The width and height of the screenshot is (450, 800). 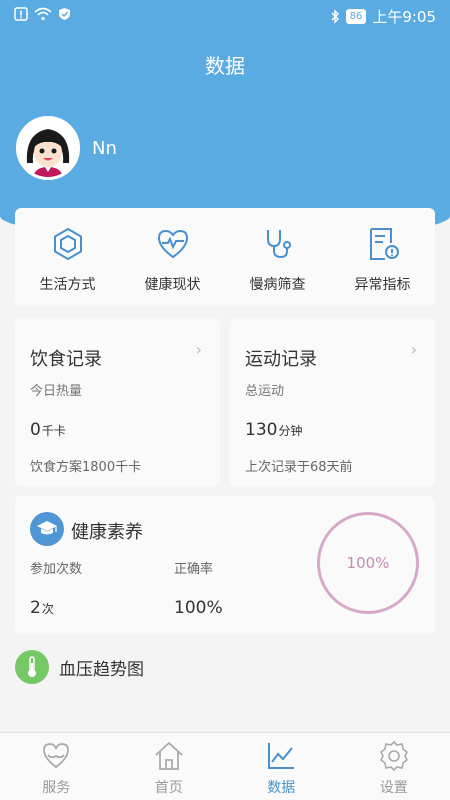 I want to click on heart-pulse-icon, so click(x=172, y=244).